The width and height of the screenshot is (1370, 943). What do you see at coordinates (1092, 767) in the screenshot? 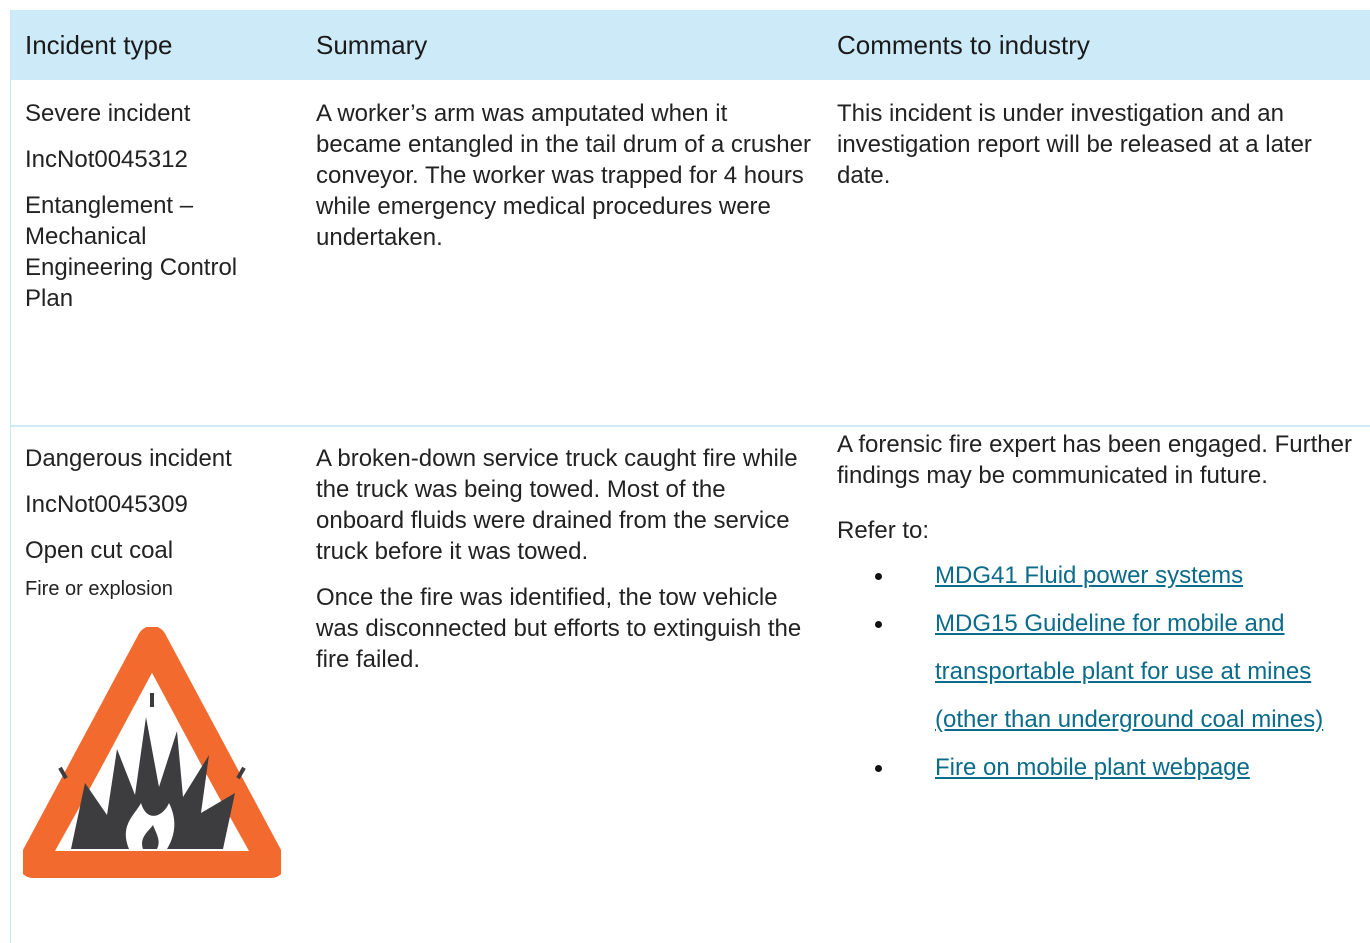
I see `link-fire-mobile-plant: Fire on mobile plant webpage` at bounding box center [1092, 767].